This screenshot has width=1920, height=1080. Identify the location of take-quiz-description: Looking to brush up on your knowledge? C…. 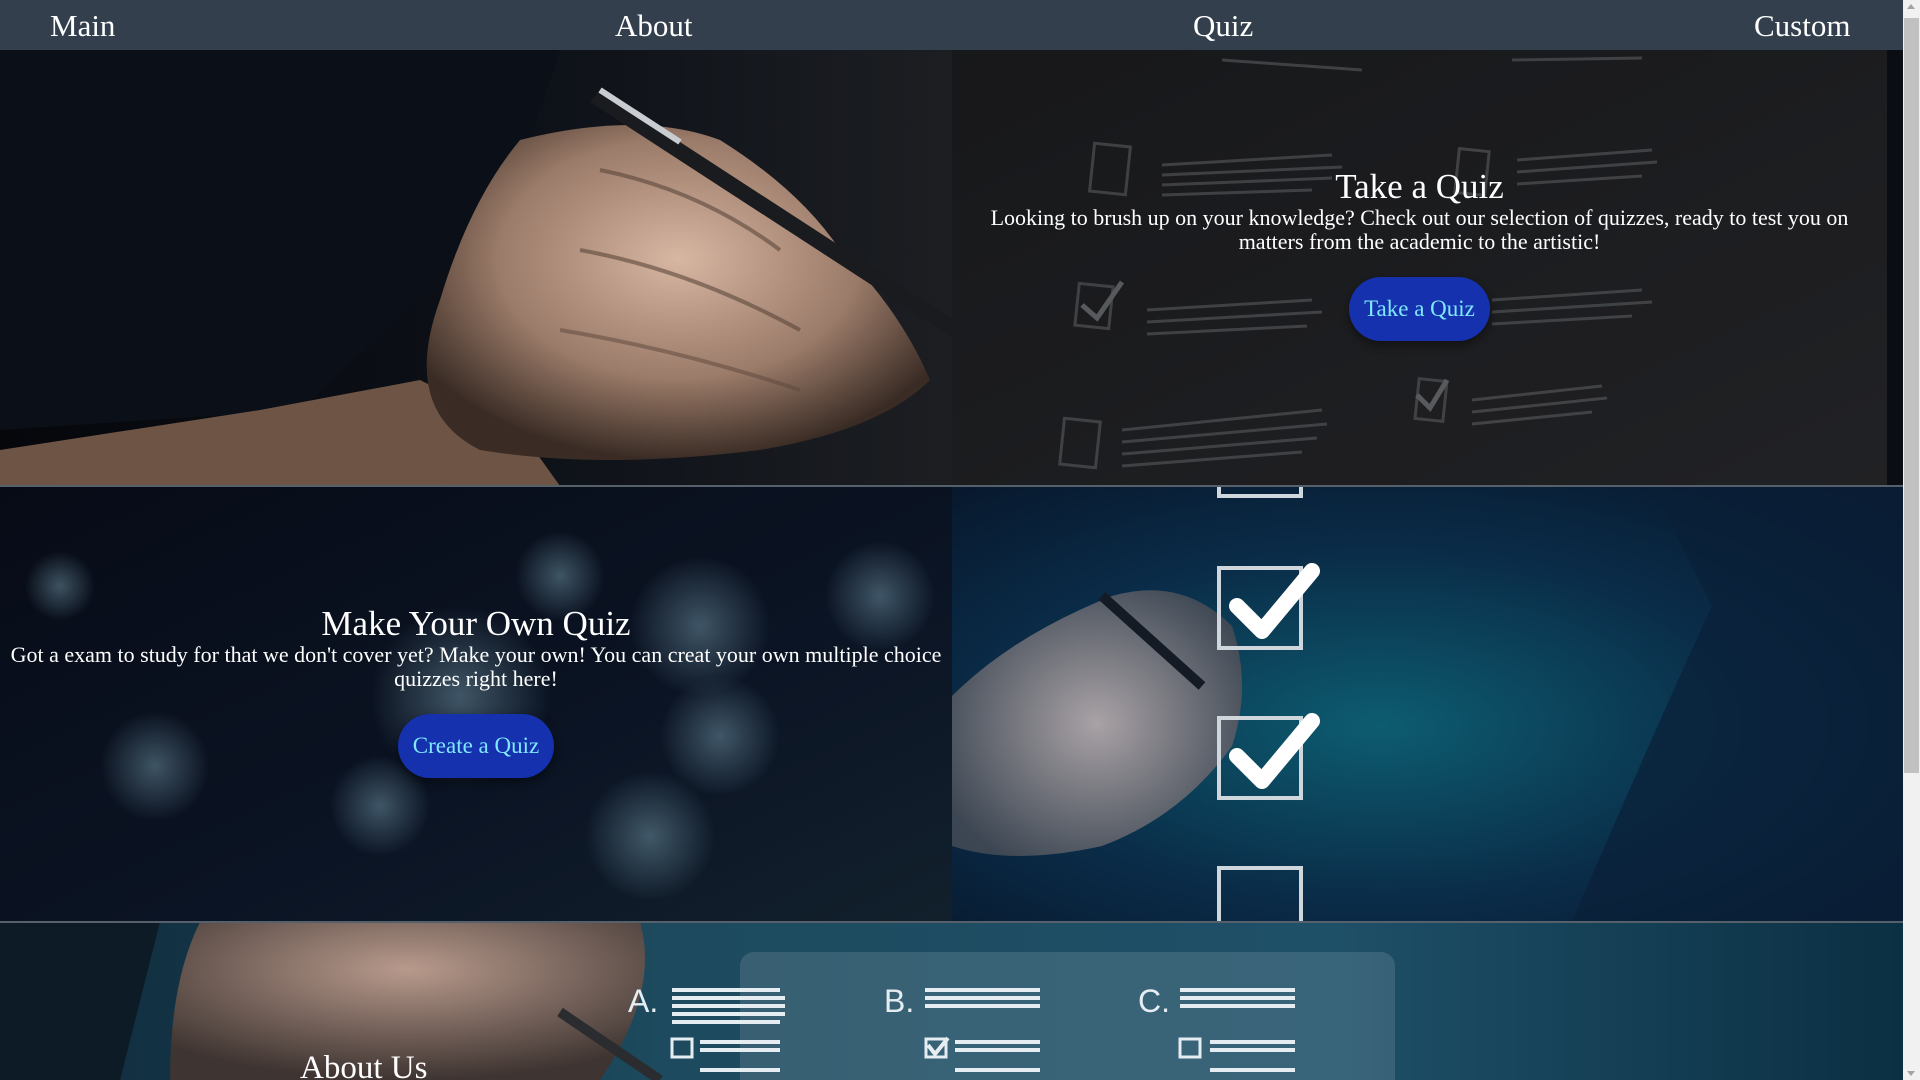
(1419, 229).